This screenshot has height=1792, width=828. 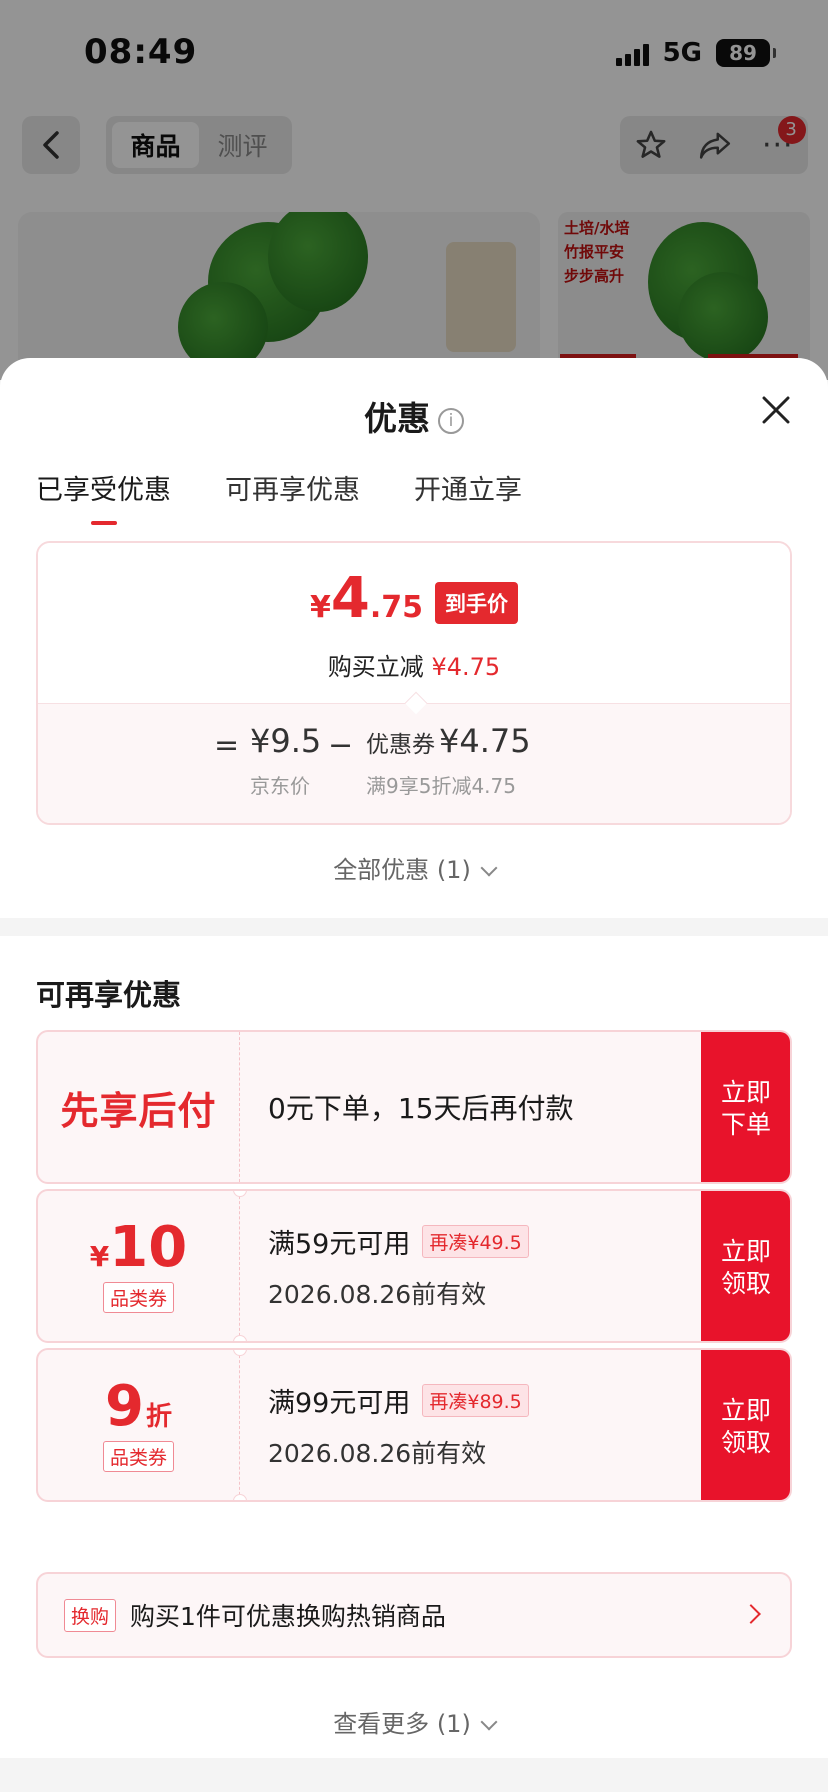 I want to click on price-currency: ¥, so click(x=320, y=607).